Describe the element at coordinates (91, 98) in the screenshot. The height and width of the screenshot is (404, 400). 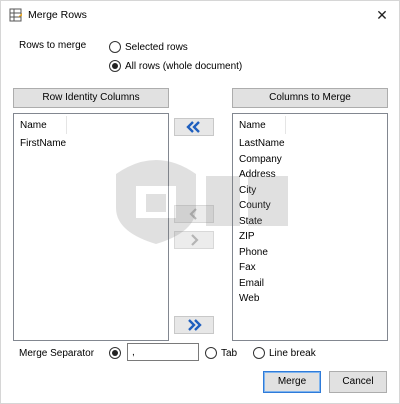
I see `row-identity-columns-button: Row Identity Columns` at that location.